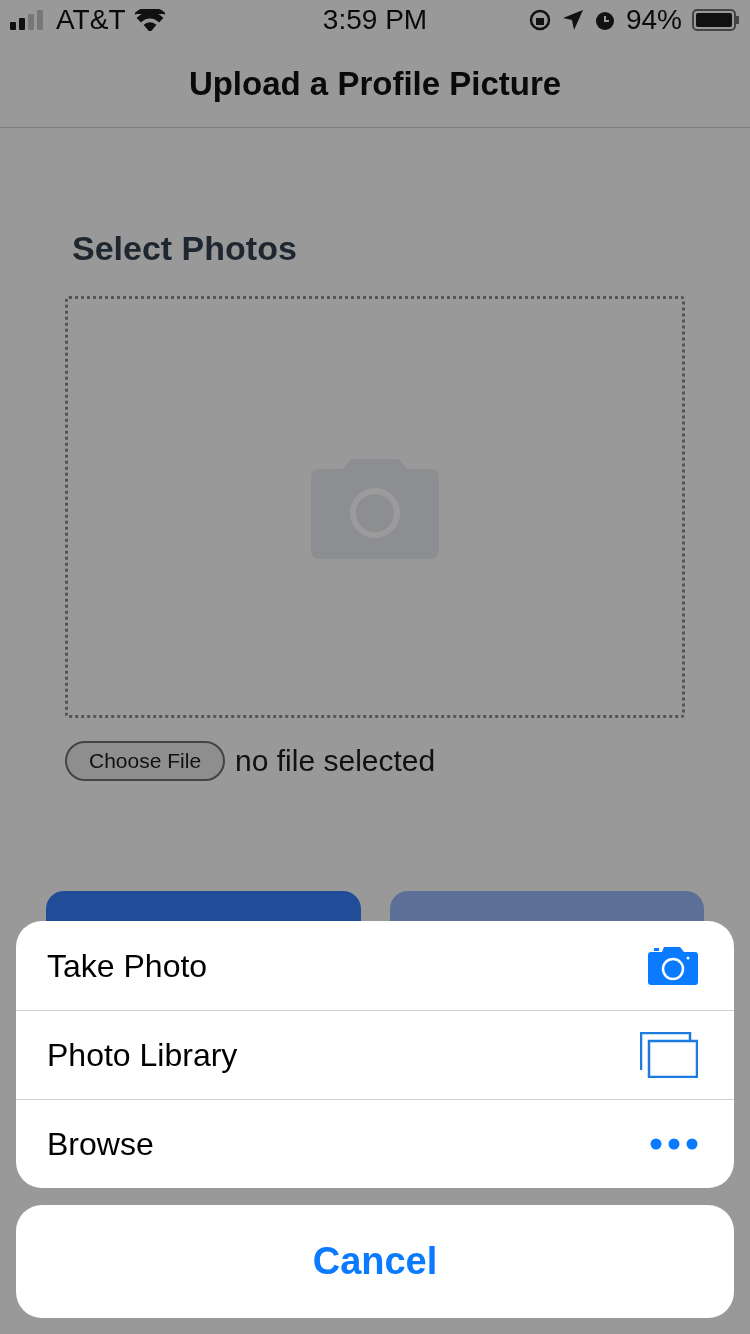 The height and width of the screenshot is (1334, 750). What do you see at coordinates (28, 20) in the screenshot?
I see `signal-icon` at bounding box center [28, 20].